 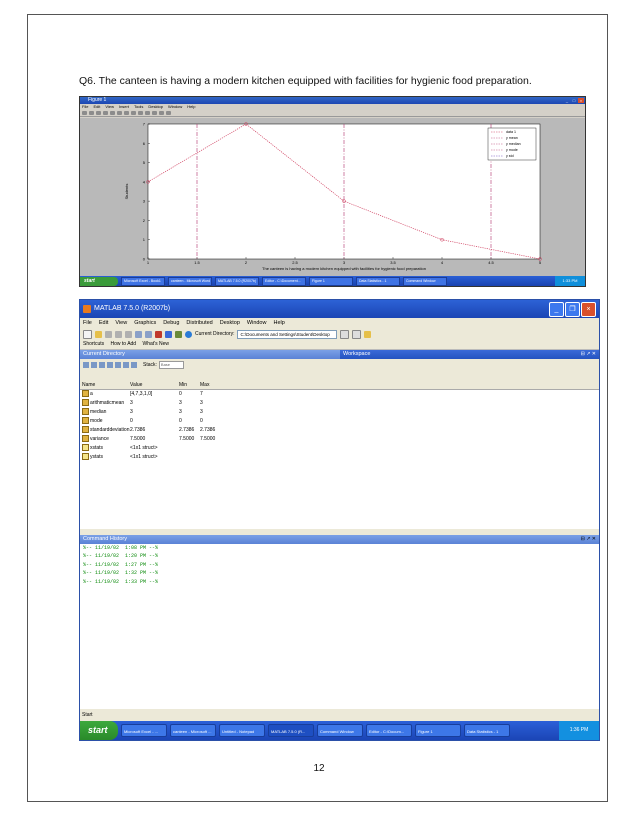 What do you see at coordinates (339, 448) in the screenshot?
I see `table-row: xstats <1x1 struct>` at bounding box center [339, 448].